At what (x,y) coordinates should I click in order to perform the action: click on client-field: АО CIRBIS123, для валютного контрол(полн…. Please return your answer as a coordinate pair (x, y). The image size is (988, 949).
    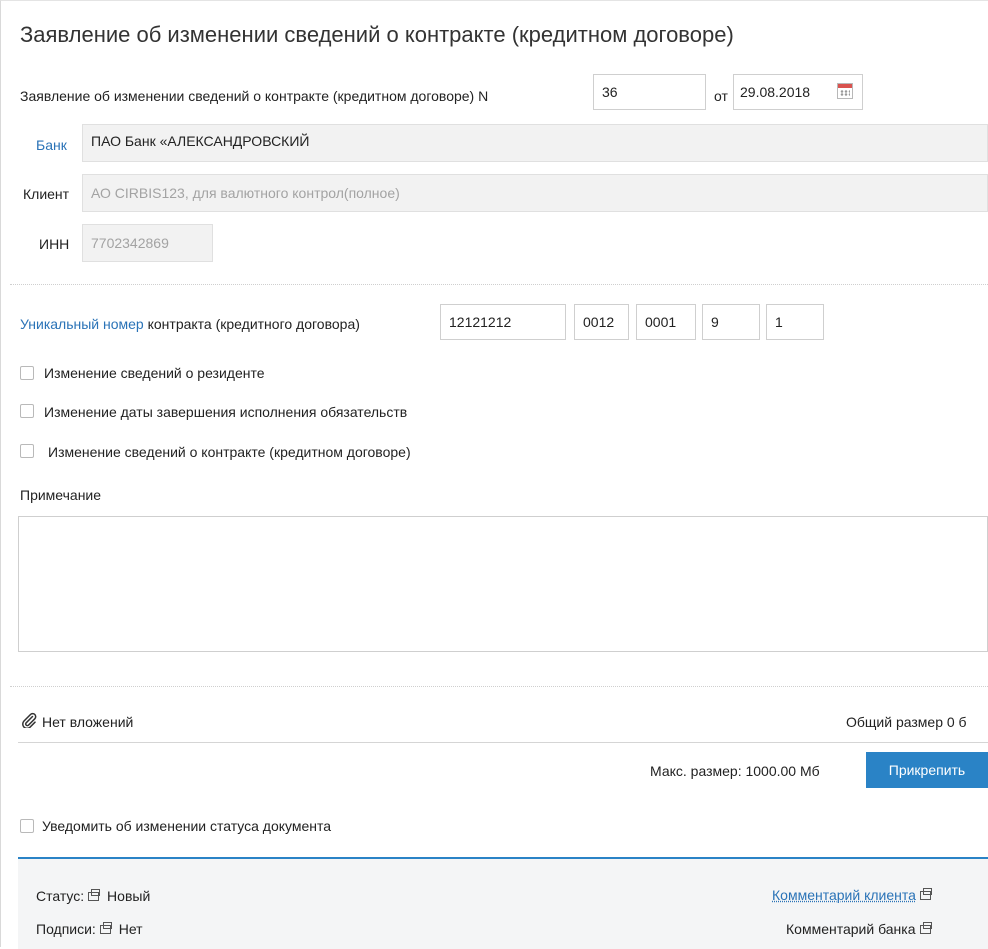
    Looking at the image, I should click on (535, 193).